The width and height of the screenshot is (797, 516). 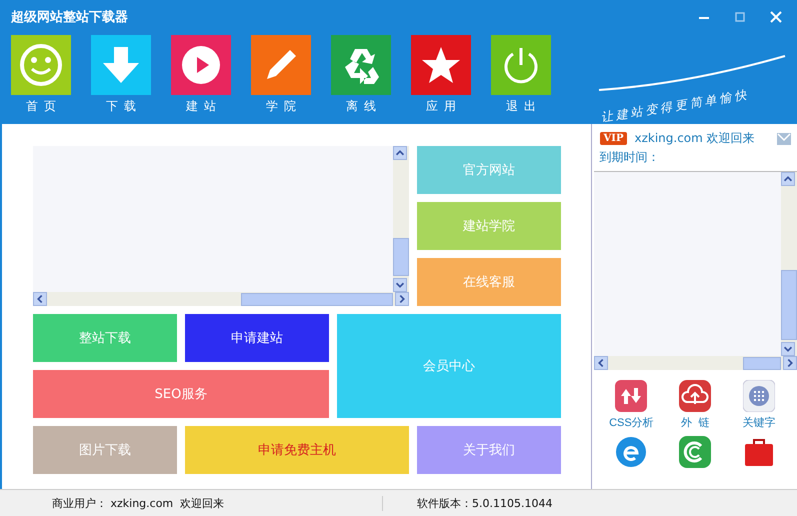 What do you see at coordinates (776, 17) in the screenshot?
I see `close-icon` at bounding box center [776, 17].